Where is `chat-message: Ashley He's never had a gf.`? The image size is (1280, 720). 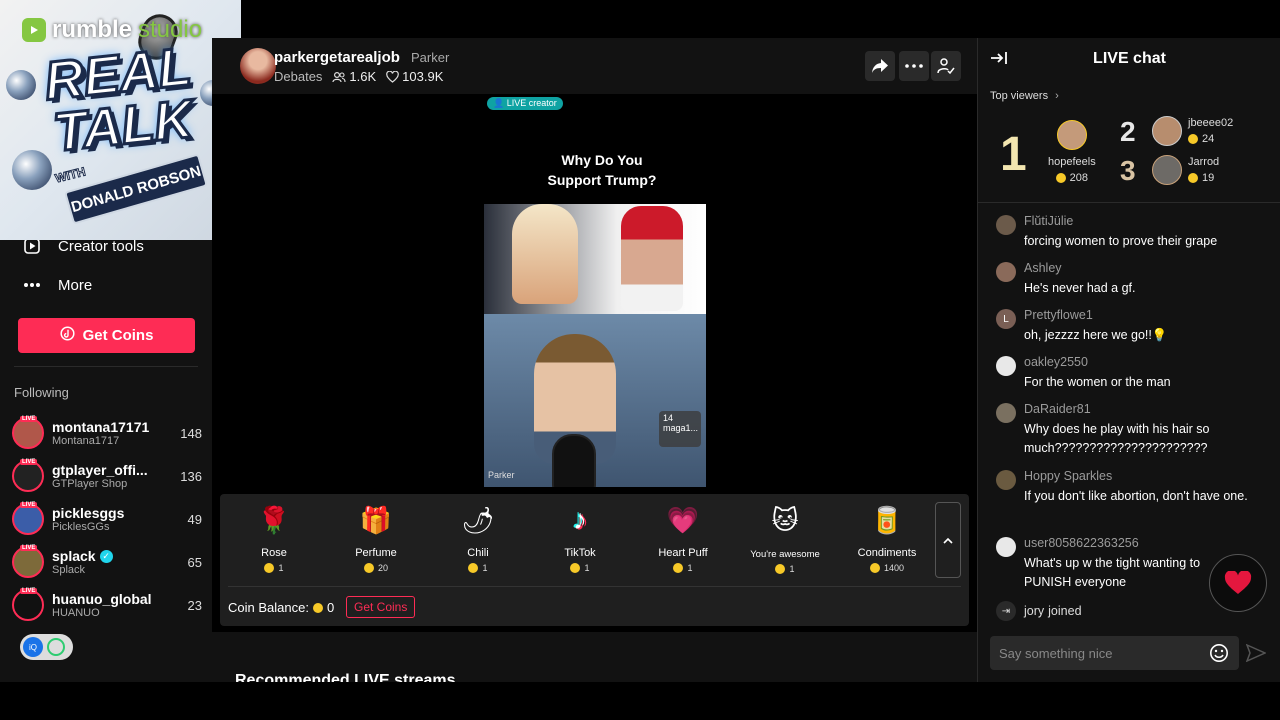 chat-message: Ashley He's never had a gf. is located at coordinates (1131, 279).